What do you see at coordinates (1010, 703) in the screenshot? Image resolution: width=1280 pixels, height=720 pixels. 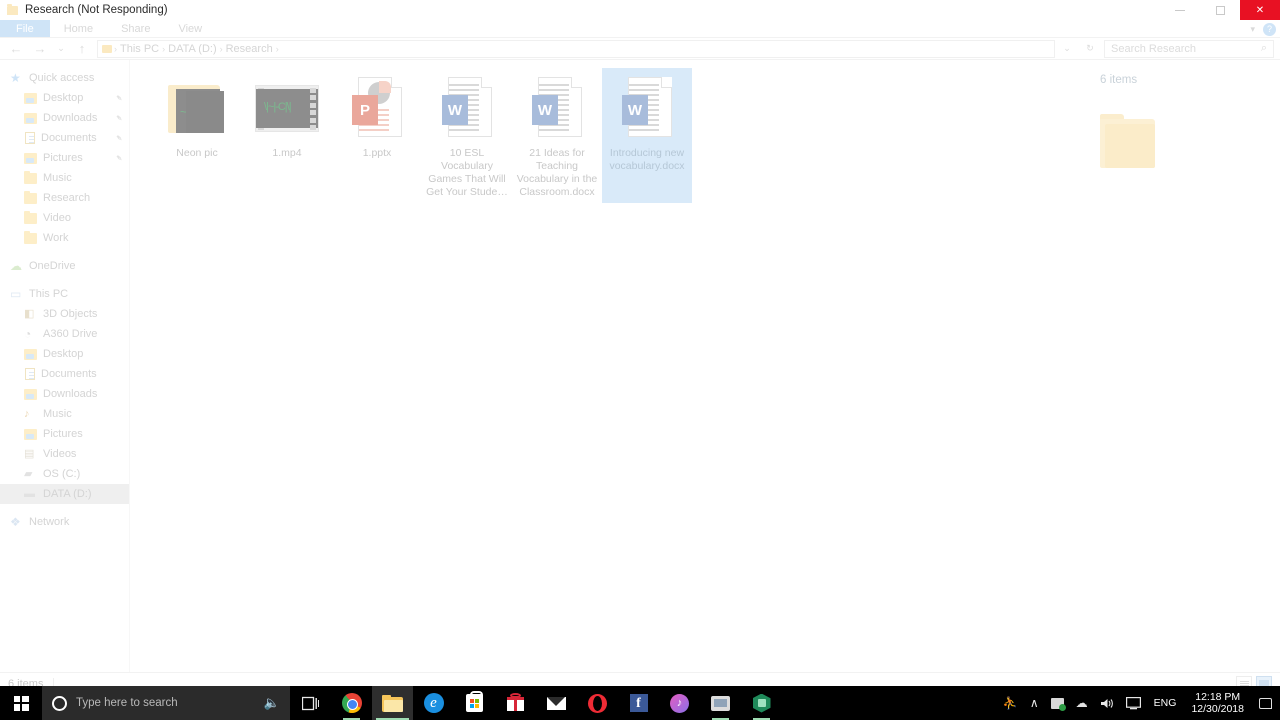 I see `people-icon: ⛹` at bounding box center [1010, 703].